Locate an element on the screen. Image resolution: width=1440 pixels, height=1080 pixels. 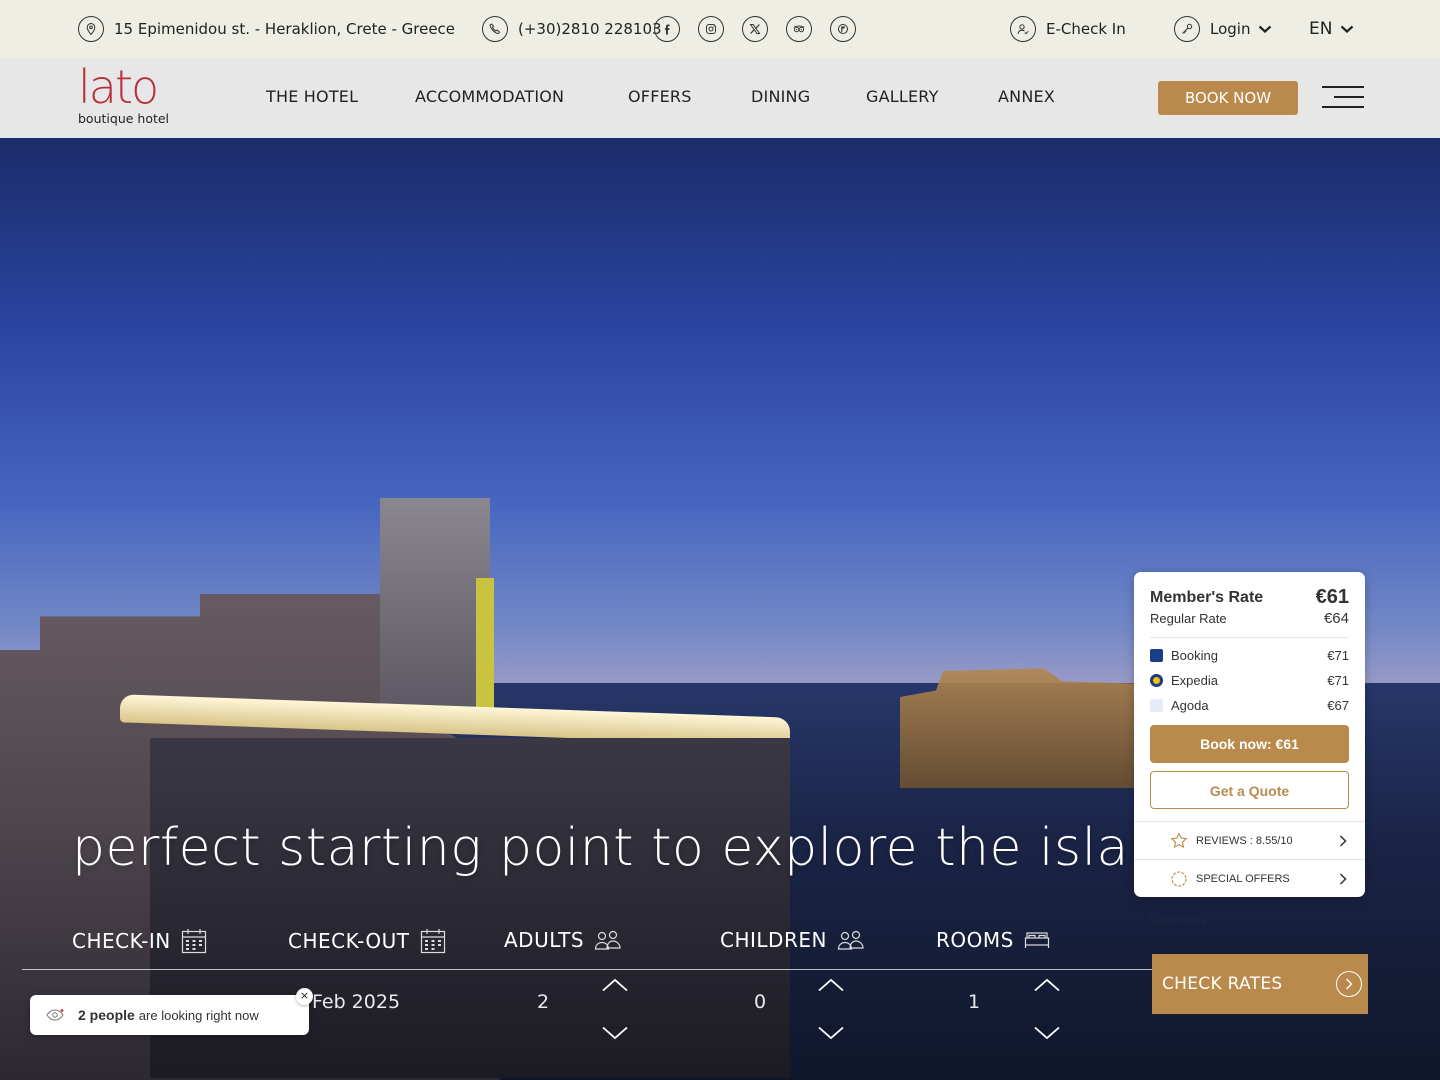
booking-com-icon is located at coordinates (1156, 655).